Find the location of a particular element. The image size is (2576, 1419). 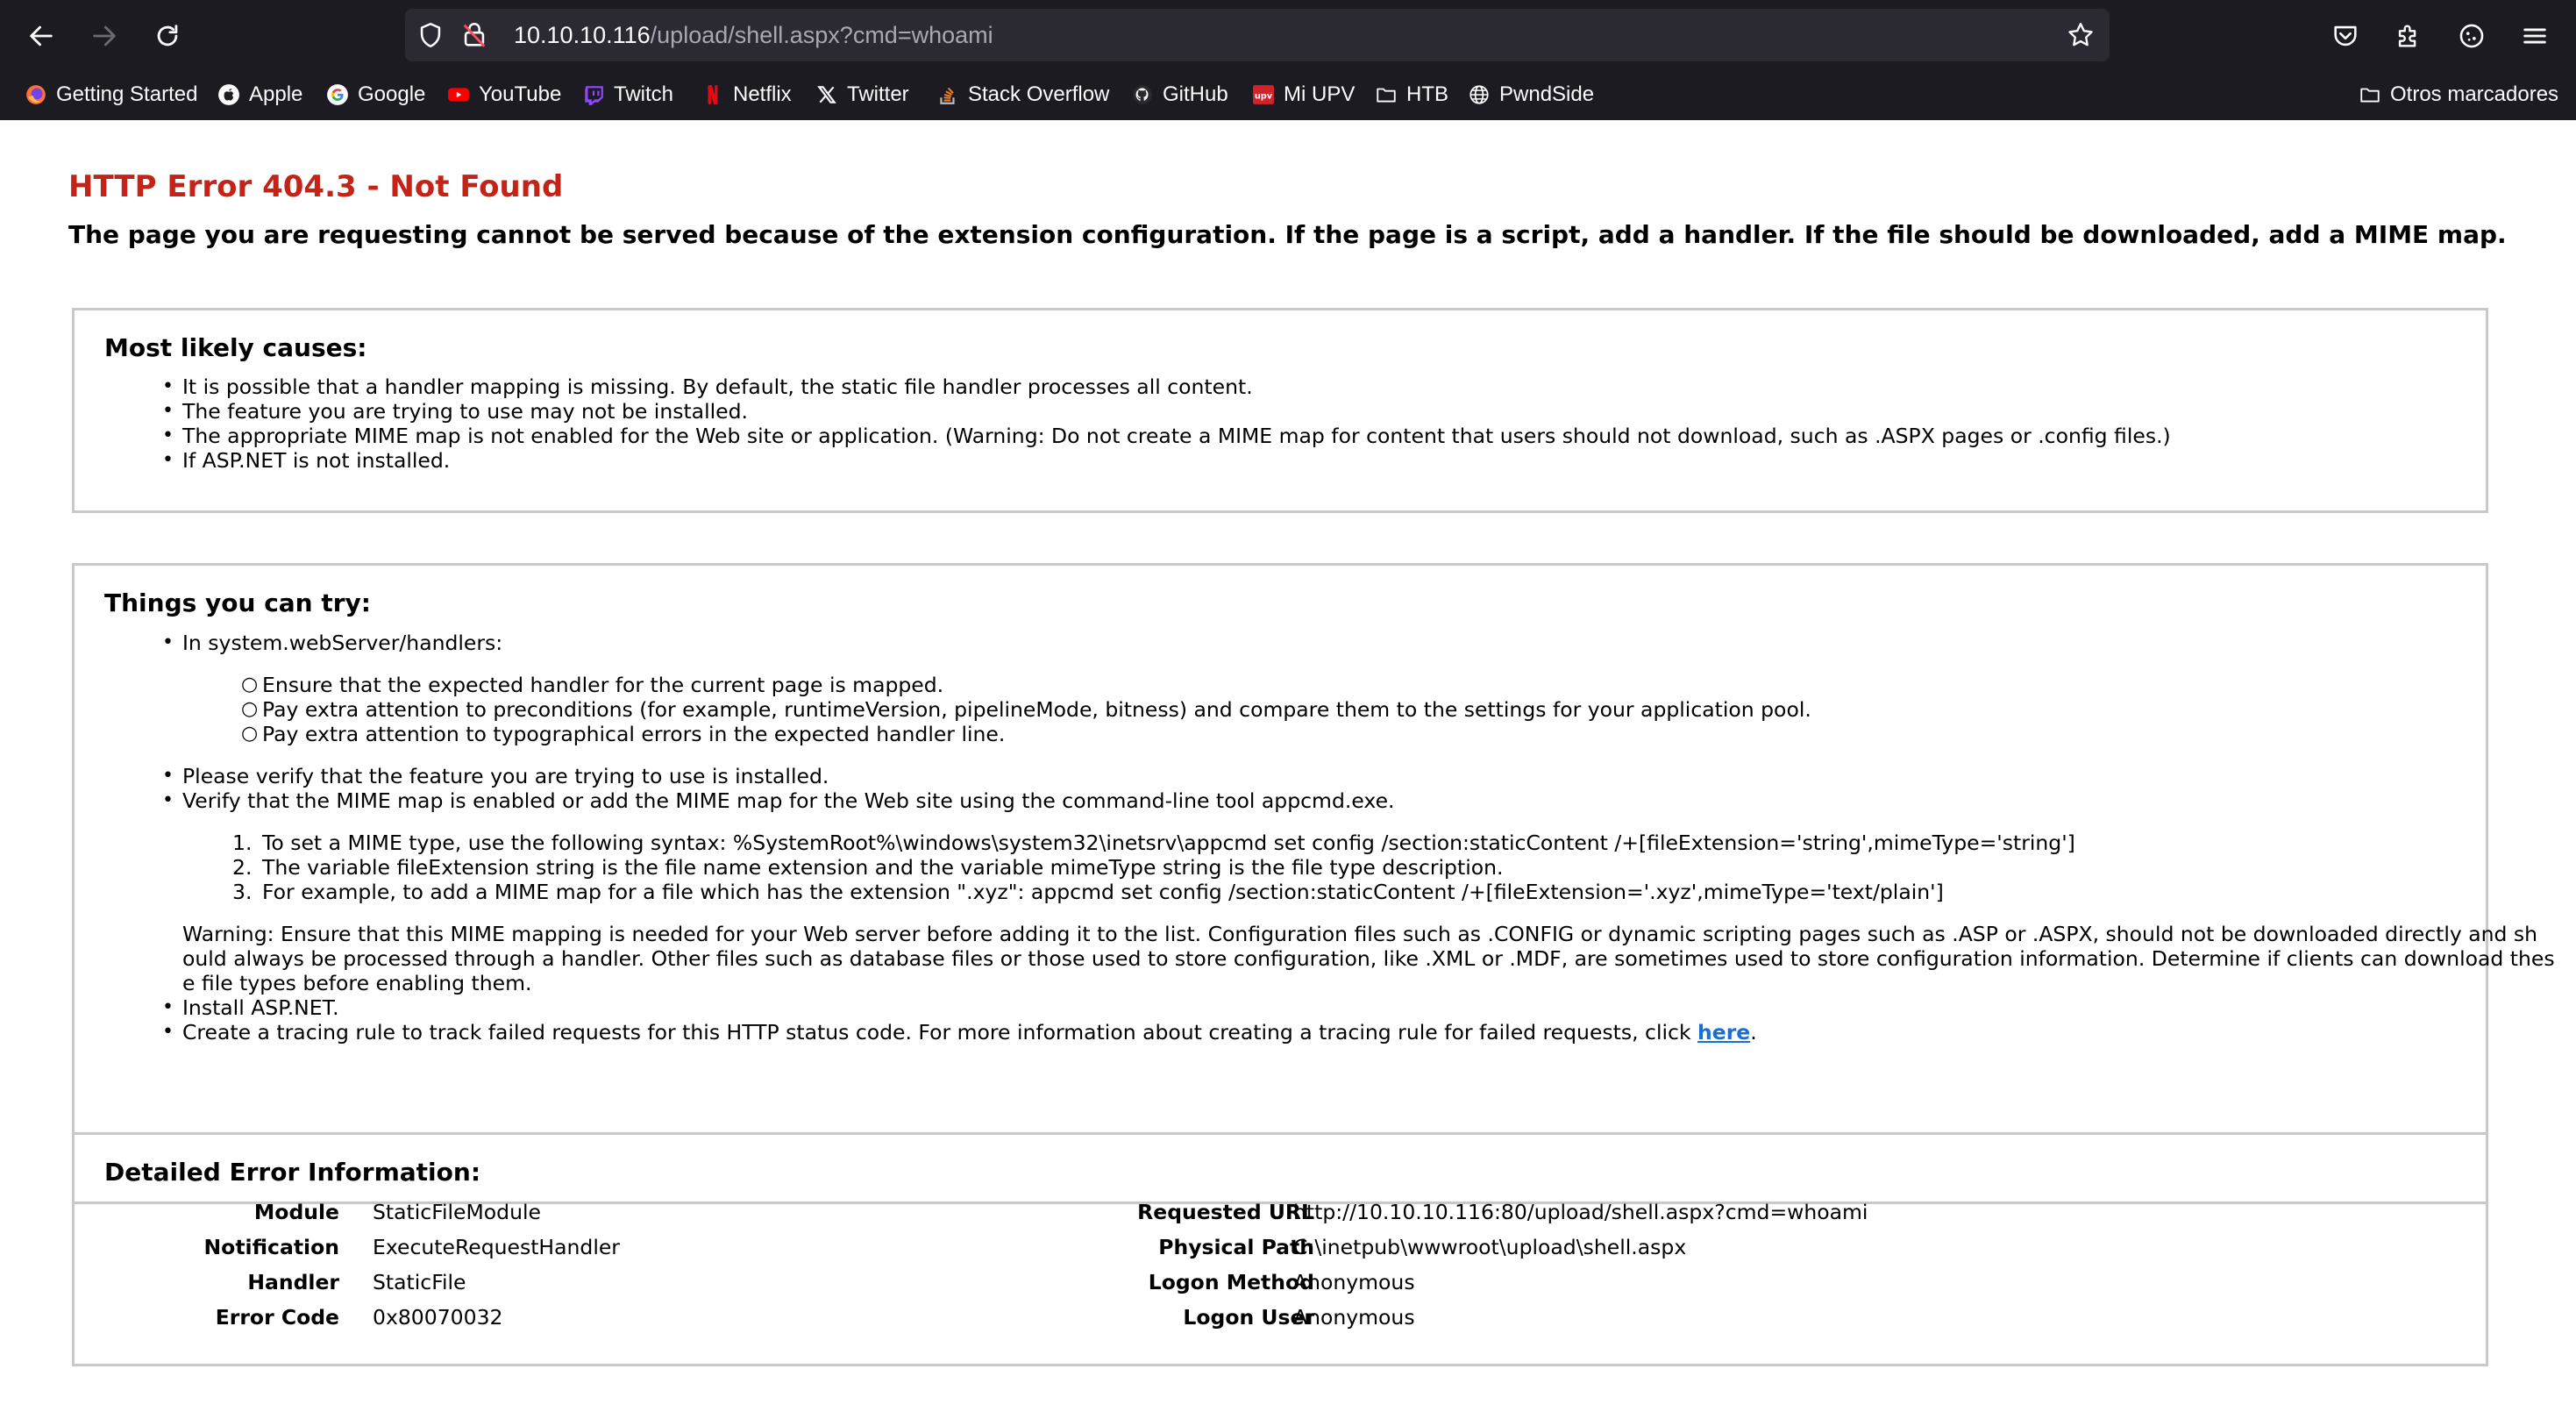

forward-arrow-icon is located at coordinates (104, 36).